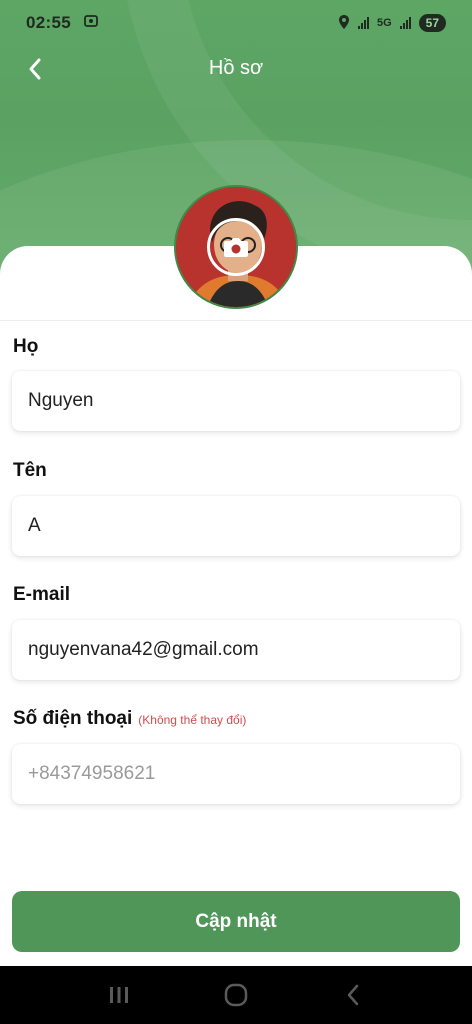 The image size is (472, 1024). Describe the element at coordinates (73, 718) in the screenshot. I see `phone-label-text: Số điện thoại` at that location.